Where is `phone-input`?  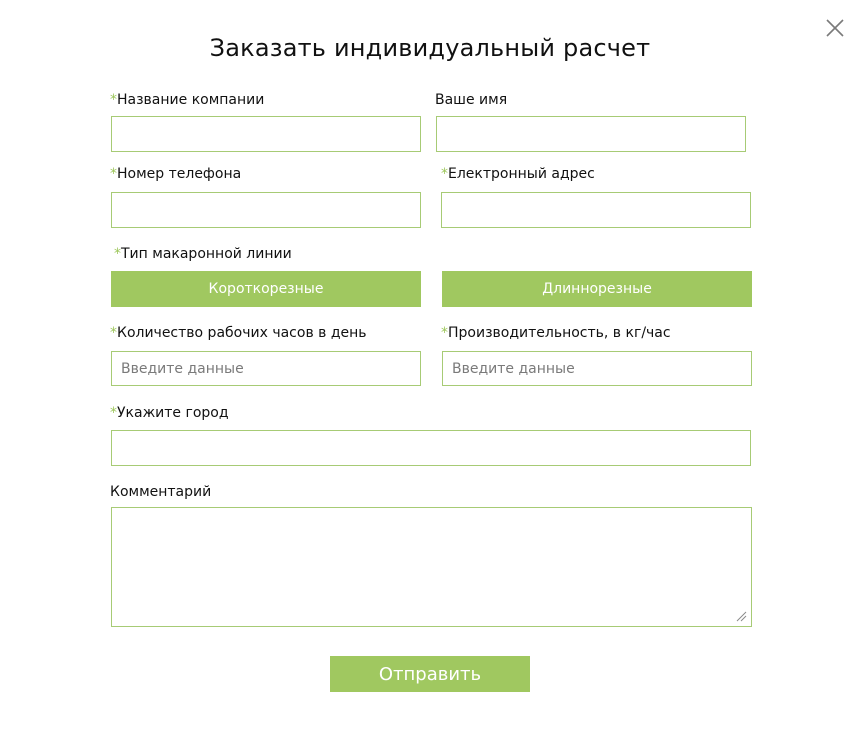
phone-input is located at coordinates (266, 210).